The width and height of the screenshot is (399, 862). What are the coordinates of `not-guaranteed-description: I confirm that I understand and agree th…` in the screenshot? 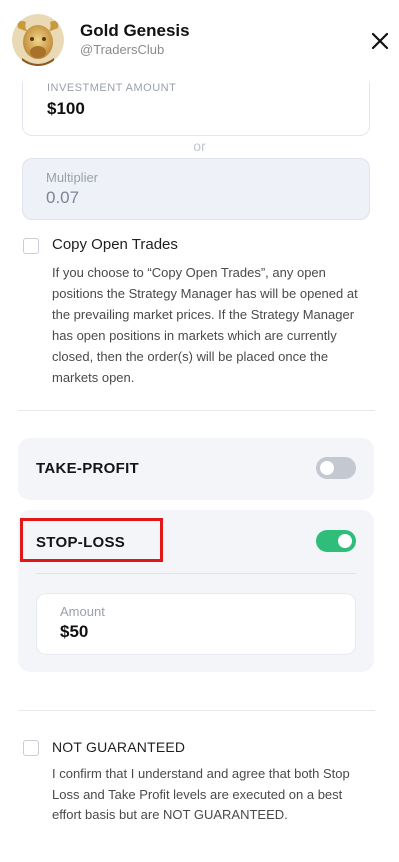 It's located at (201, 794).